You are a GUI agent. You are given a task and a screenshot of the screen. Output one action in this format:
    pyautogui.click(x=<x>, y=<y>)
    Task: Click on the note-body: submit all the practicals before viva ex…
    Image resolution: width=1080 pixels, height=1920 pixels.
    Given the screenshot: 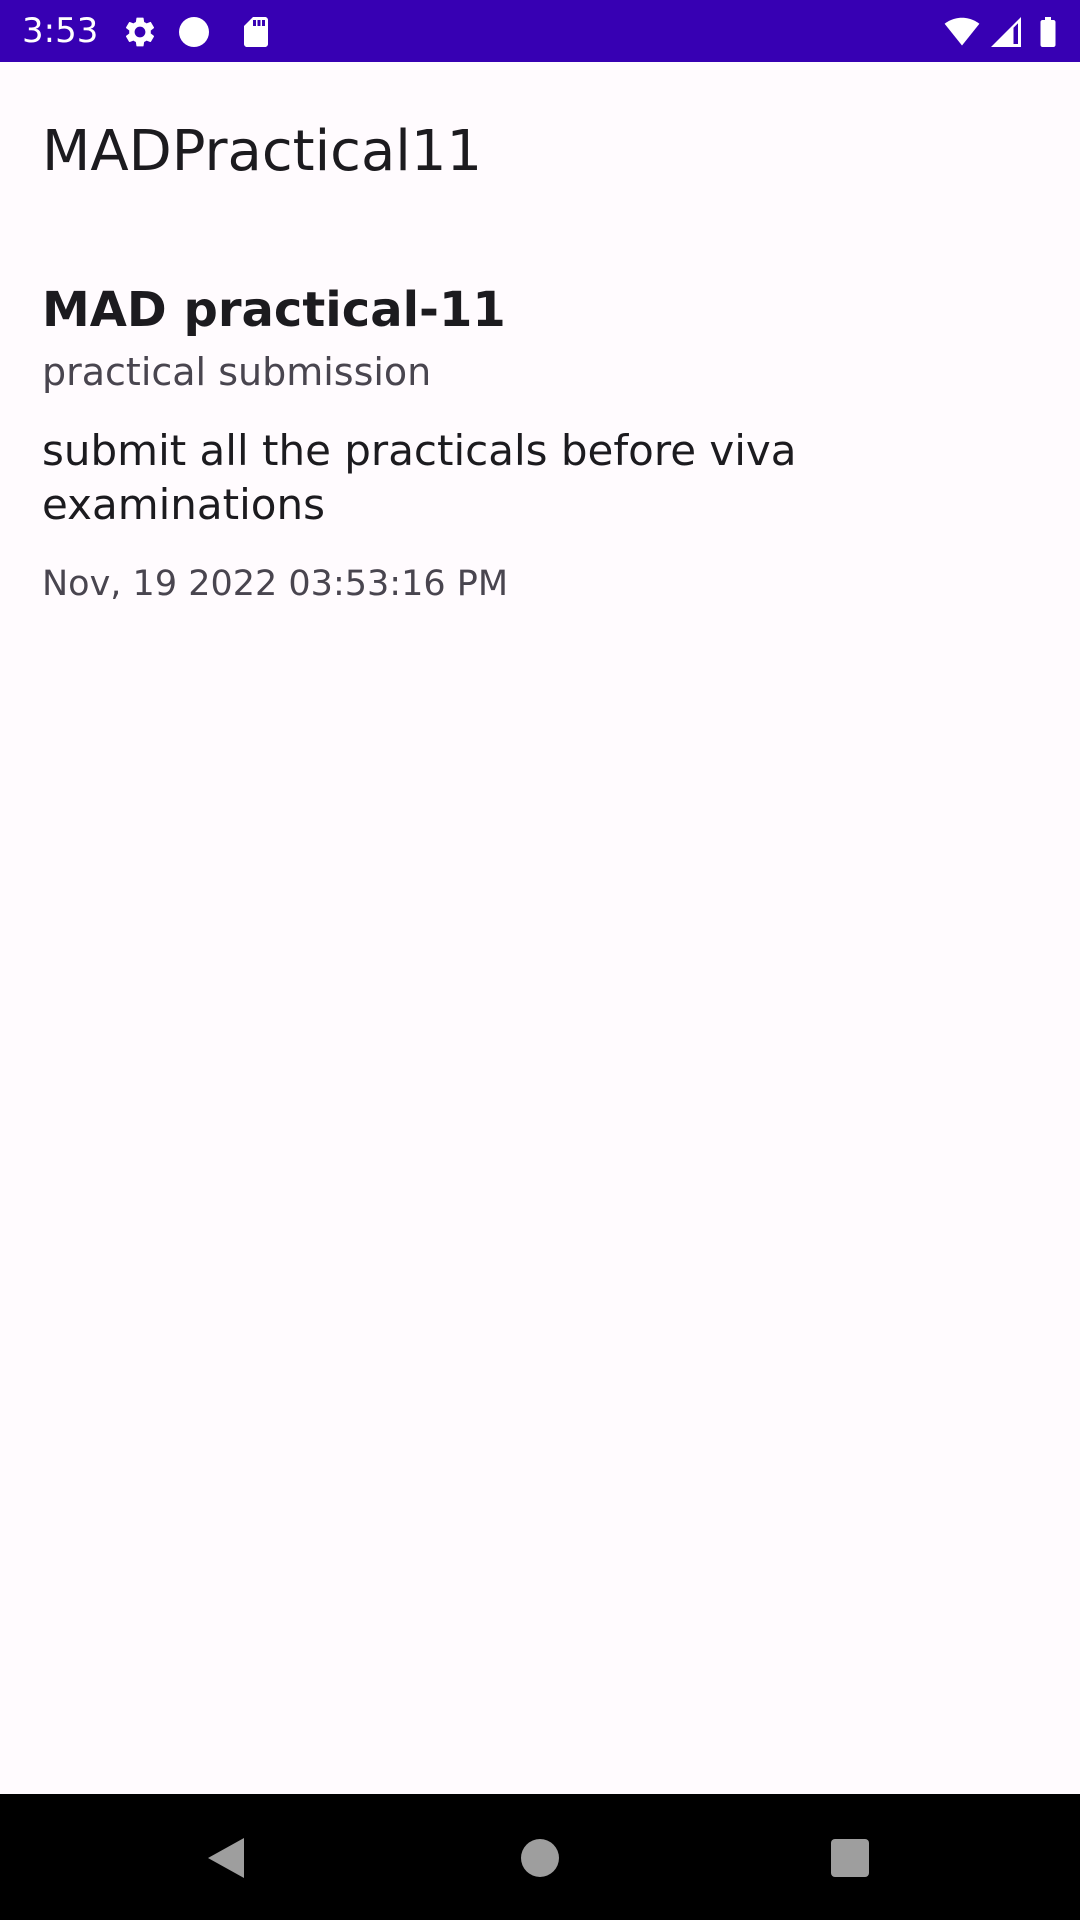 What is the action you would take?
    pyautogui.click(x=419, y=477)
    